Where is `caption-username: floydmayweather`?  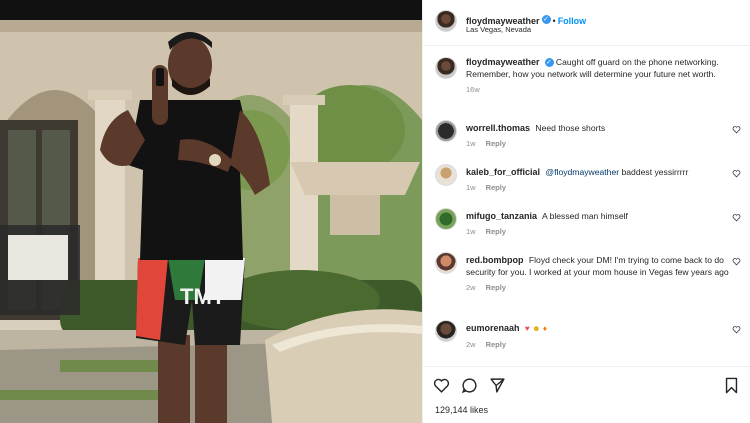
caption-username: floydmayweather is located at coordinates (503, 62).